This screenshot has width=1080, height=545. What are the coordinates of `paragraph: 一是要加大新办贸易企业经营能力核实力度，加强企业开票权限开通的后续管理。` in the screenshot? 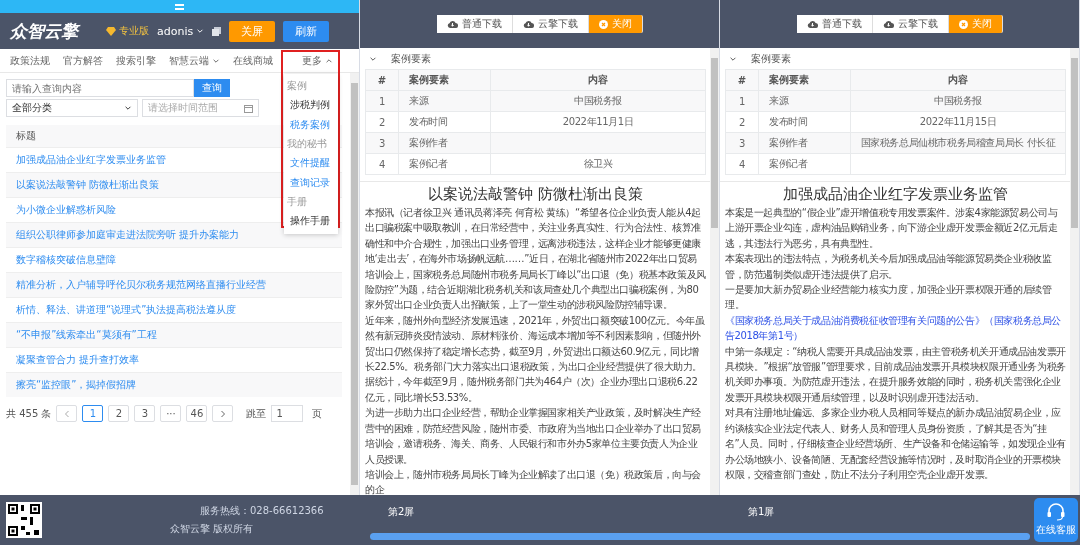 It's located at (889, 298).